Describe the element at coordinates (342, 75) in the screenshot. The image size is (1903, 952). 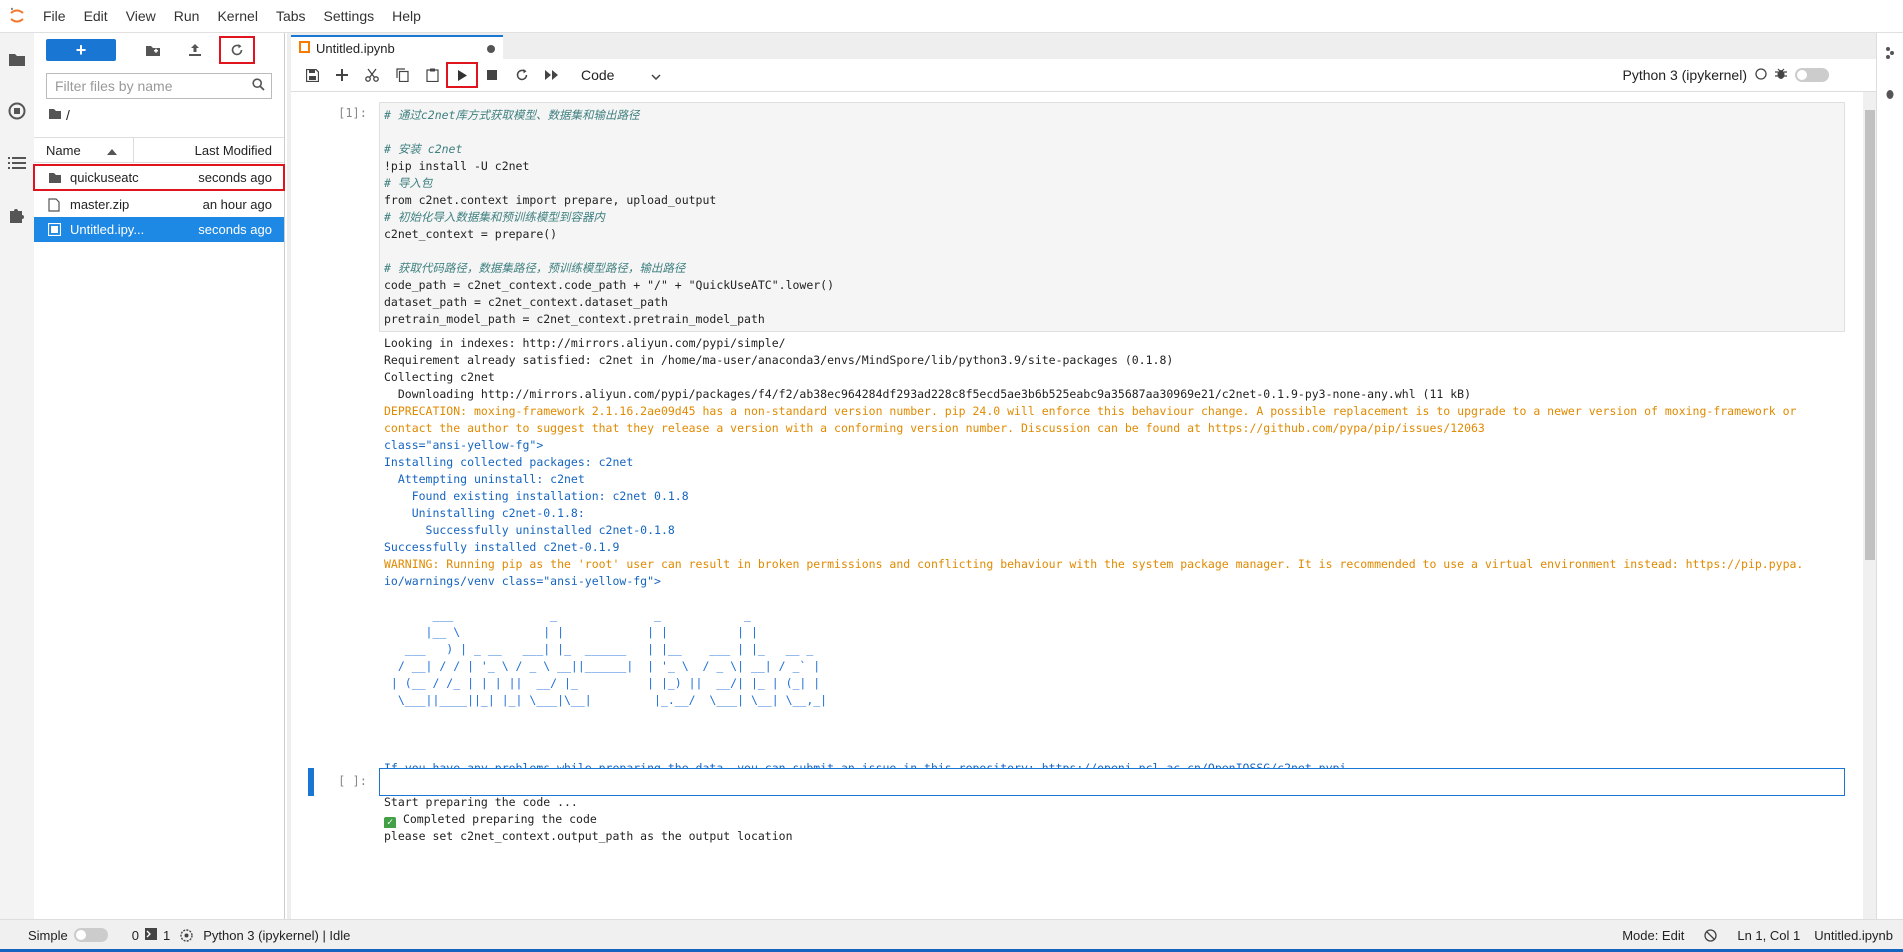
I see `add-cell-icon` at that location.